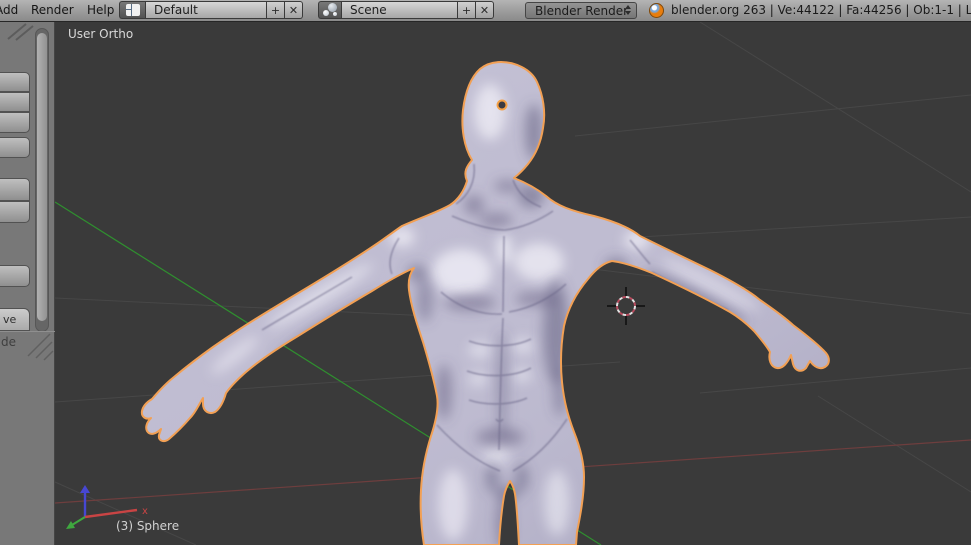  Describe the element at coordinates (52, 10) in the screenshot. I see `menu-render: Render` at that location.